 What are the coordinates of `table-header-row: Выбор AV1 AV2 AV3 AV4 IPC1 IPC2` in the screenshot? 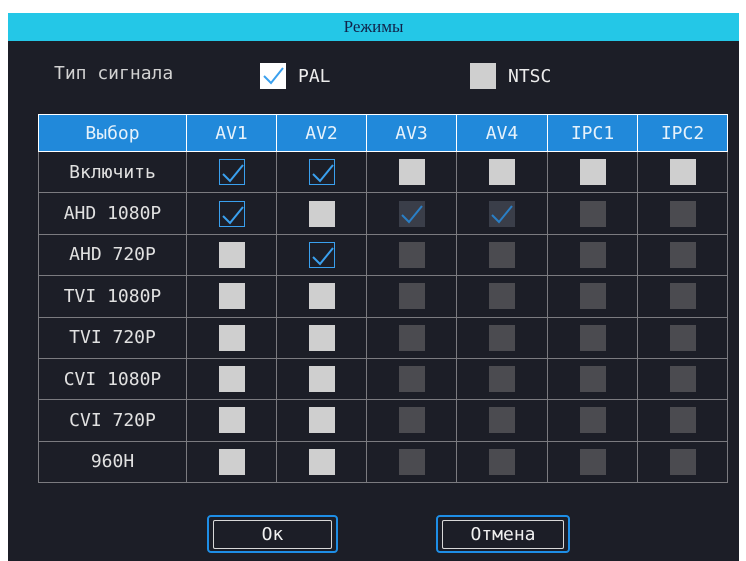 It's located at (383, 133).